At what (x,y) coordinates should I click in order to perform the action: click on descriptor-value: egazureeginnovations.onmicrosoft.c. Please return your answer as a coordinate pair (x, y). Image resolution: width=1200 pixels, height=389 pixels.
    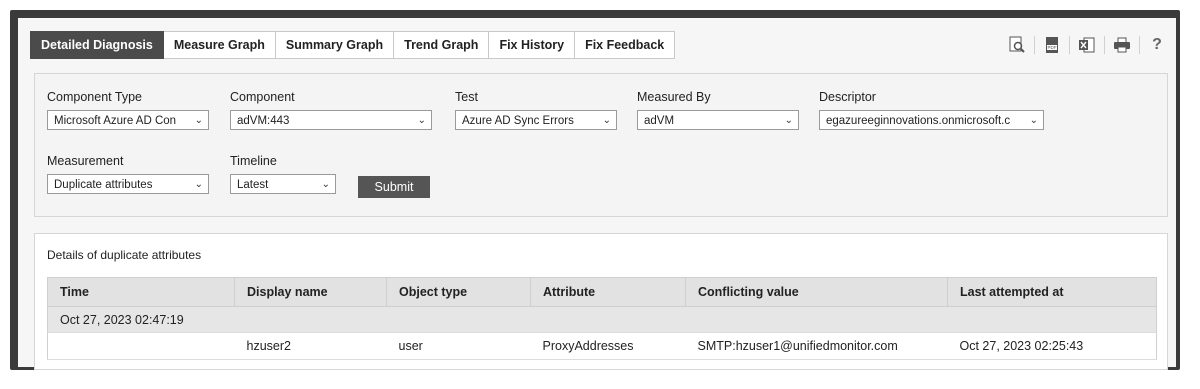
    Looking at the image, I should click on (918, 121).